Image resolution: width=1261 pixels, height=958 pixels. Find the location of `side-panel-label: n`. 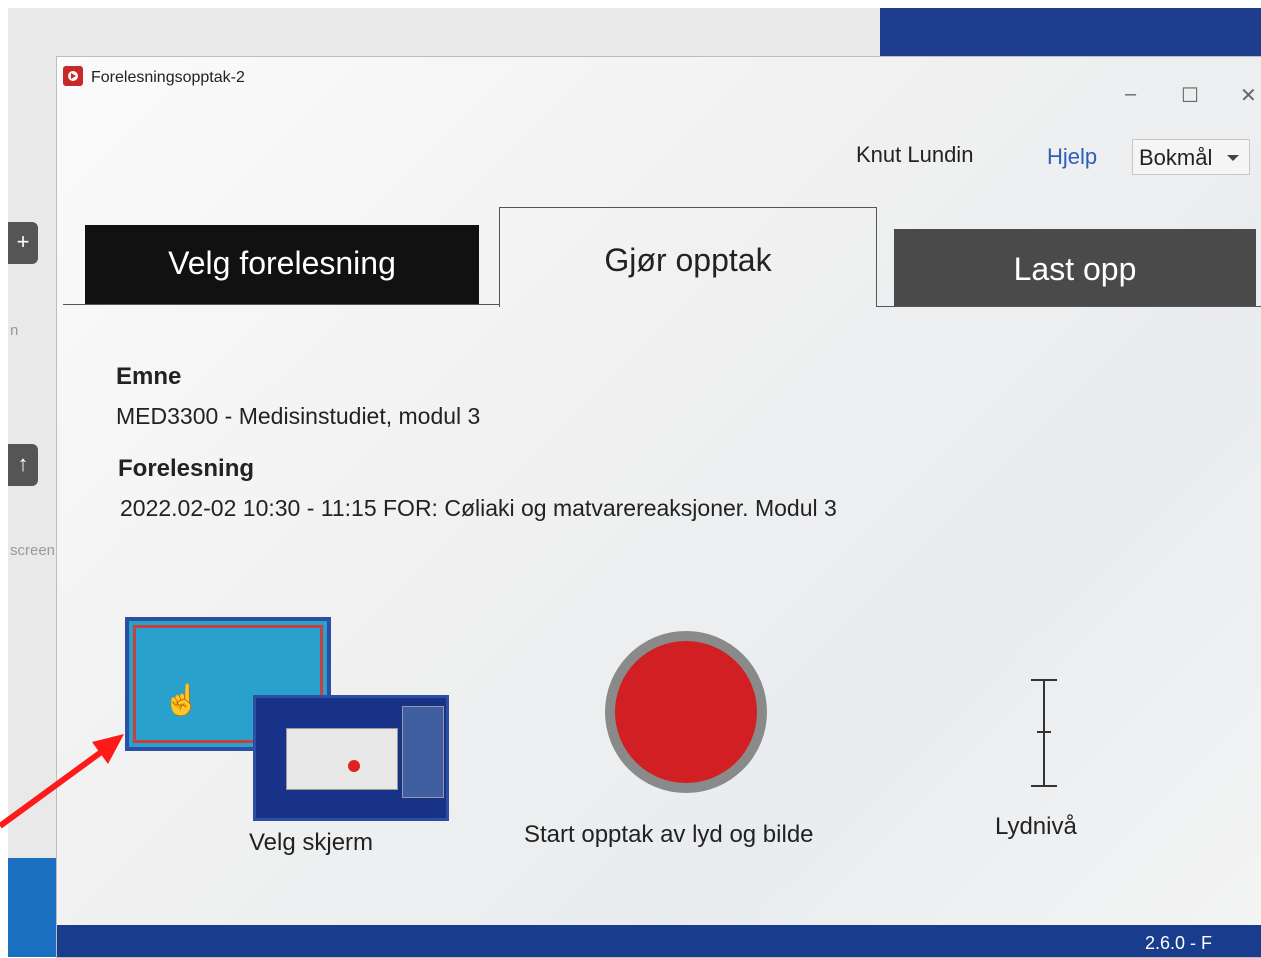

side-panel-label: n is located at coordinates (14, 330).